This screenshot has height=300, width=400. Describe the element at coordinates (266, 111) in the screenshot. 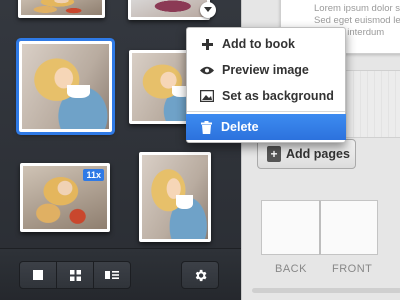

I see `menu-divider` at that location.